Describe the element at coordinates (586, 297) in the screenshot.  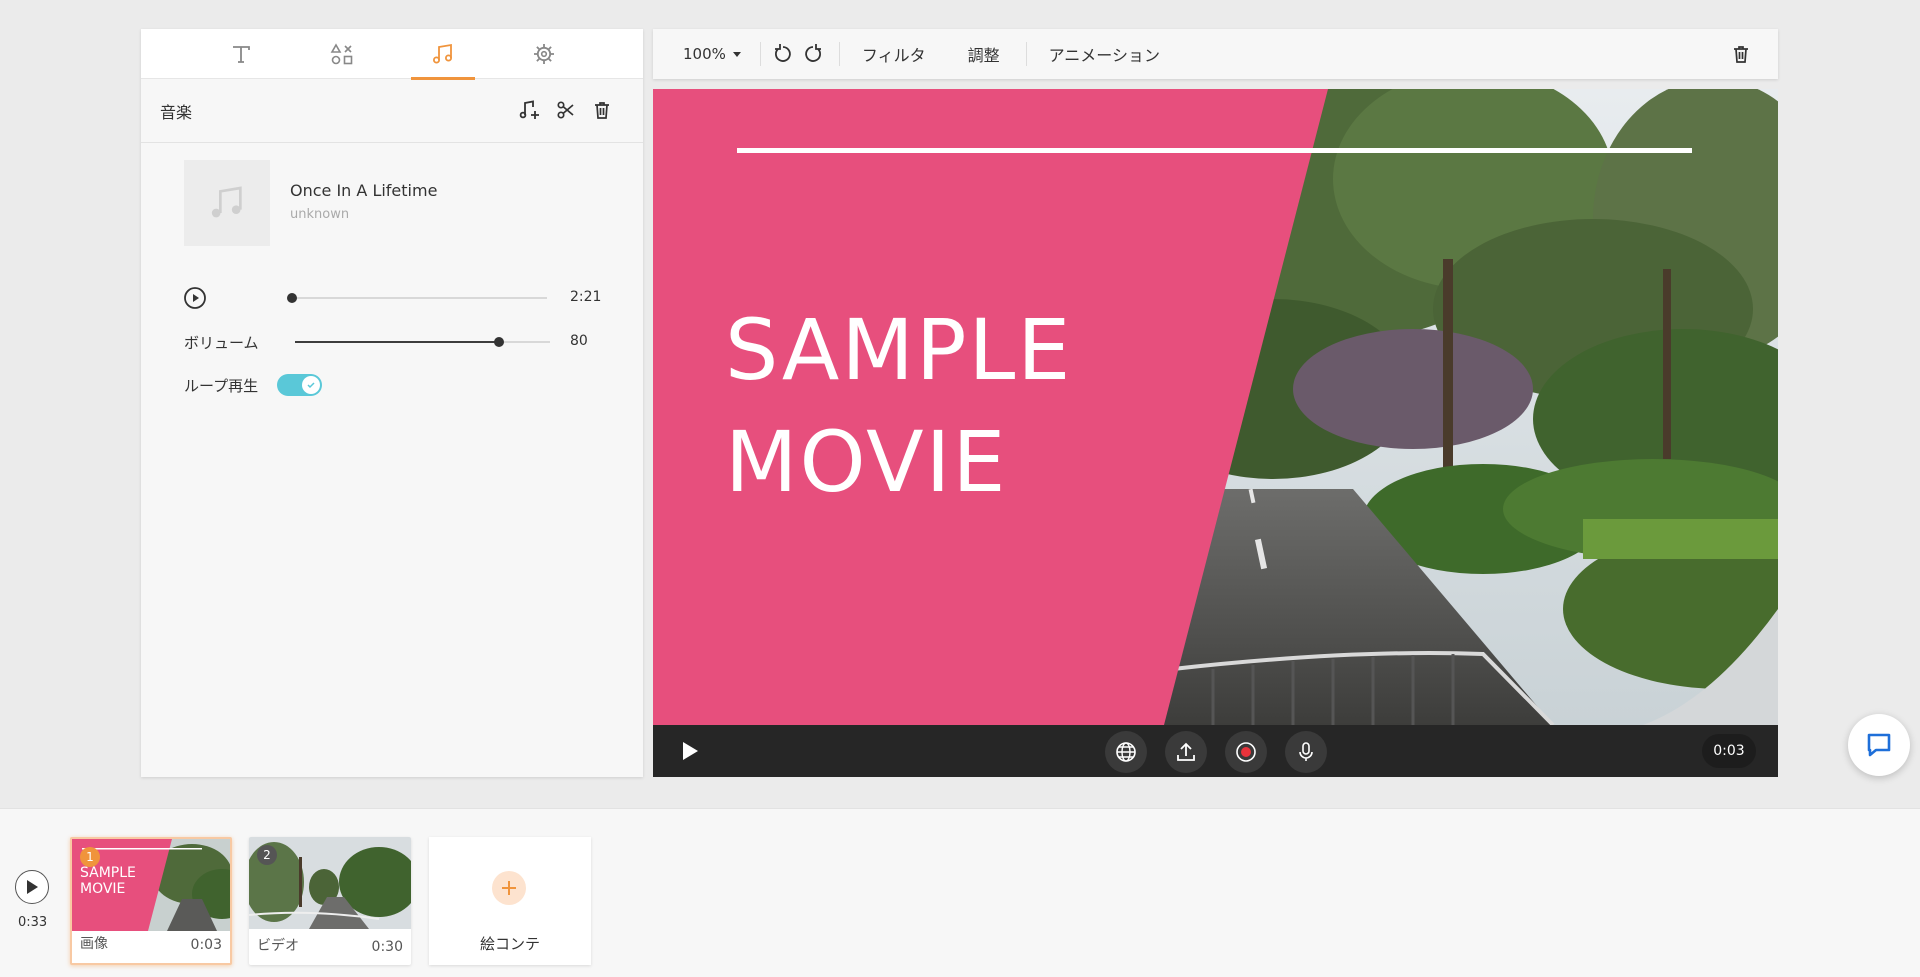
I see `track-duration: 2:21` at that location.